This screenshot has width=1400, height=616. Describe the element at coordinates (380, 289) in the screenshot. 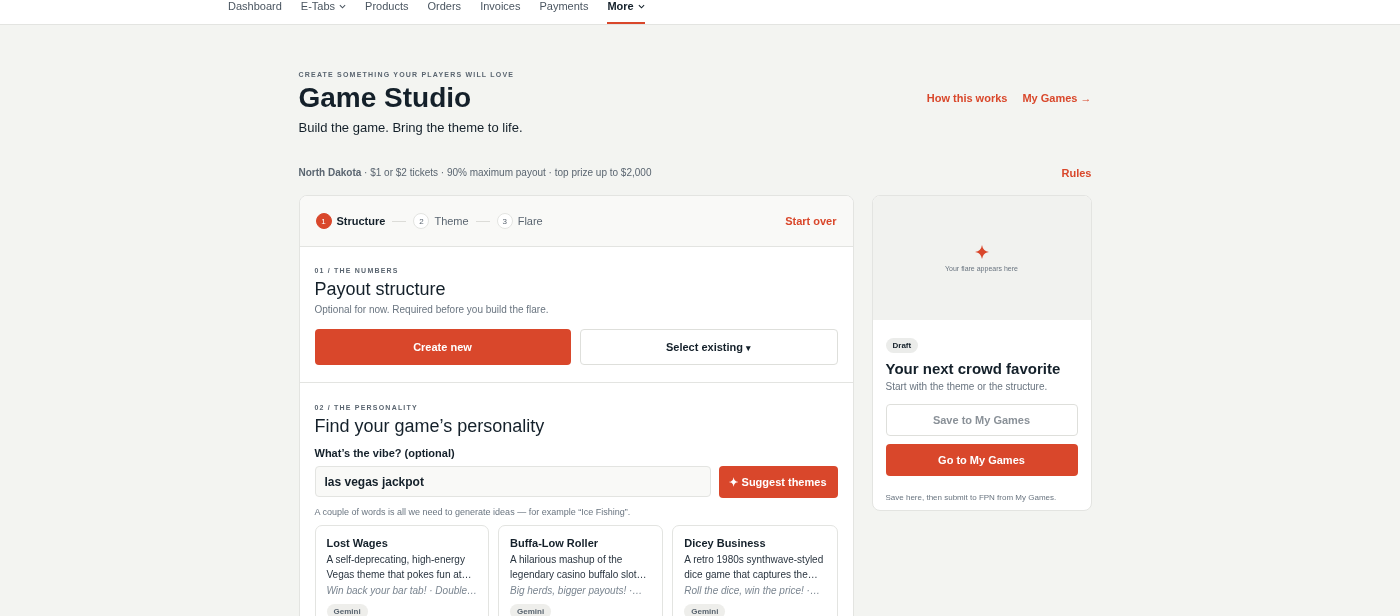

I see `section-title: Payout structure` at that location.